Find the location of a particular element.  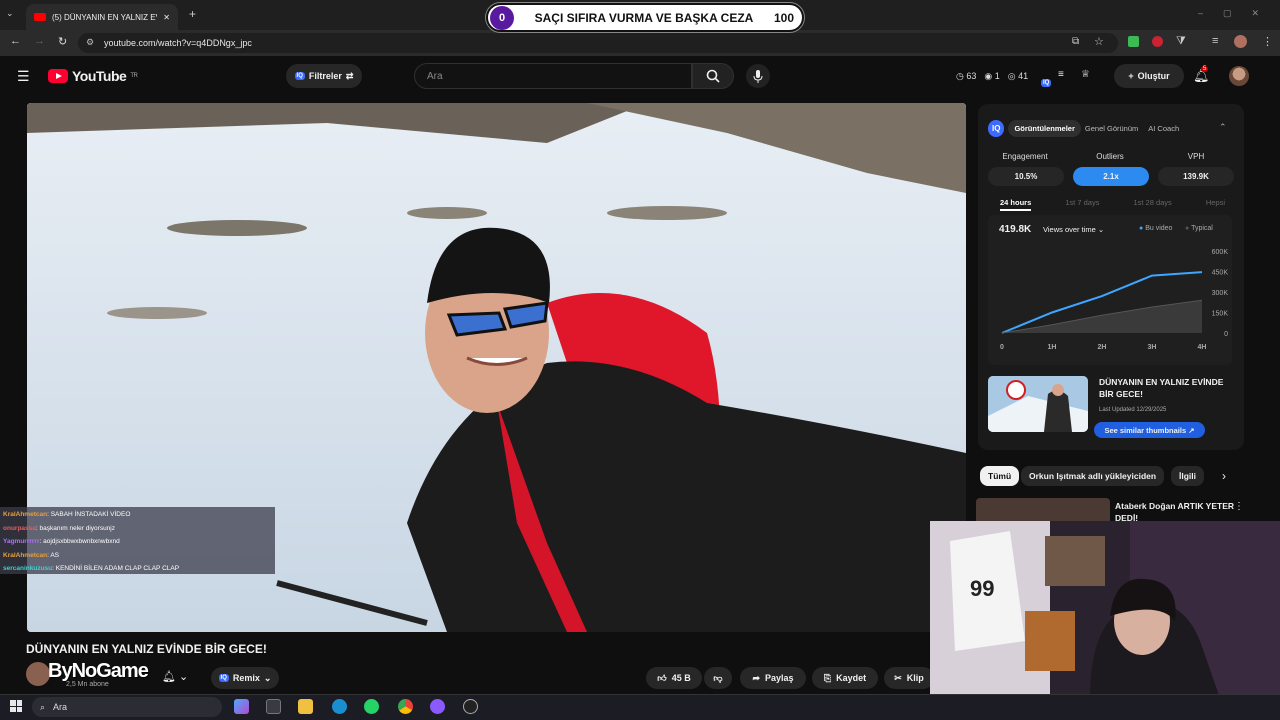

microphone-icon is located at coordinates (758, 76).